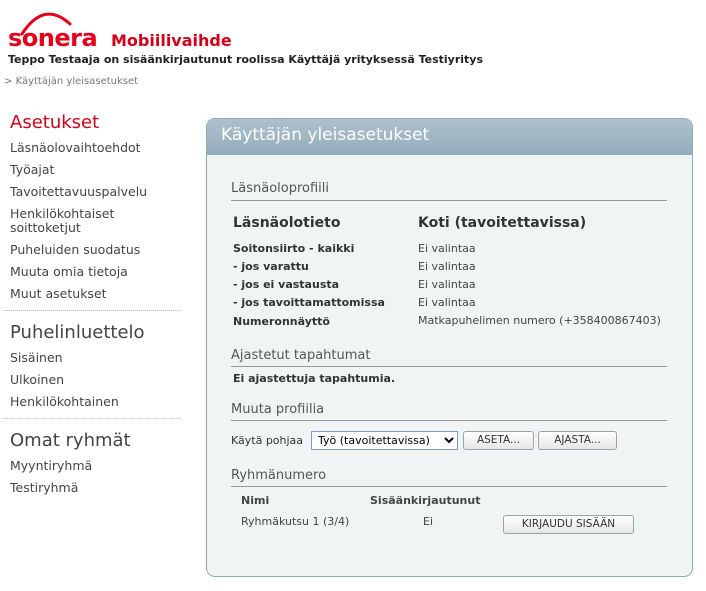 The width and height of the screenshot is (706, 591). Describe the element at coordinates (90, 170) in the screenshot. I see `sidebar-item-tyoajat: Työajat` at that location.